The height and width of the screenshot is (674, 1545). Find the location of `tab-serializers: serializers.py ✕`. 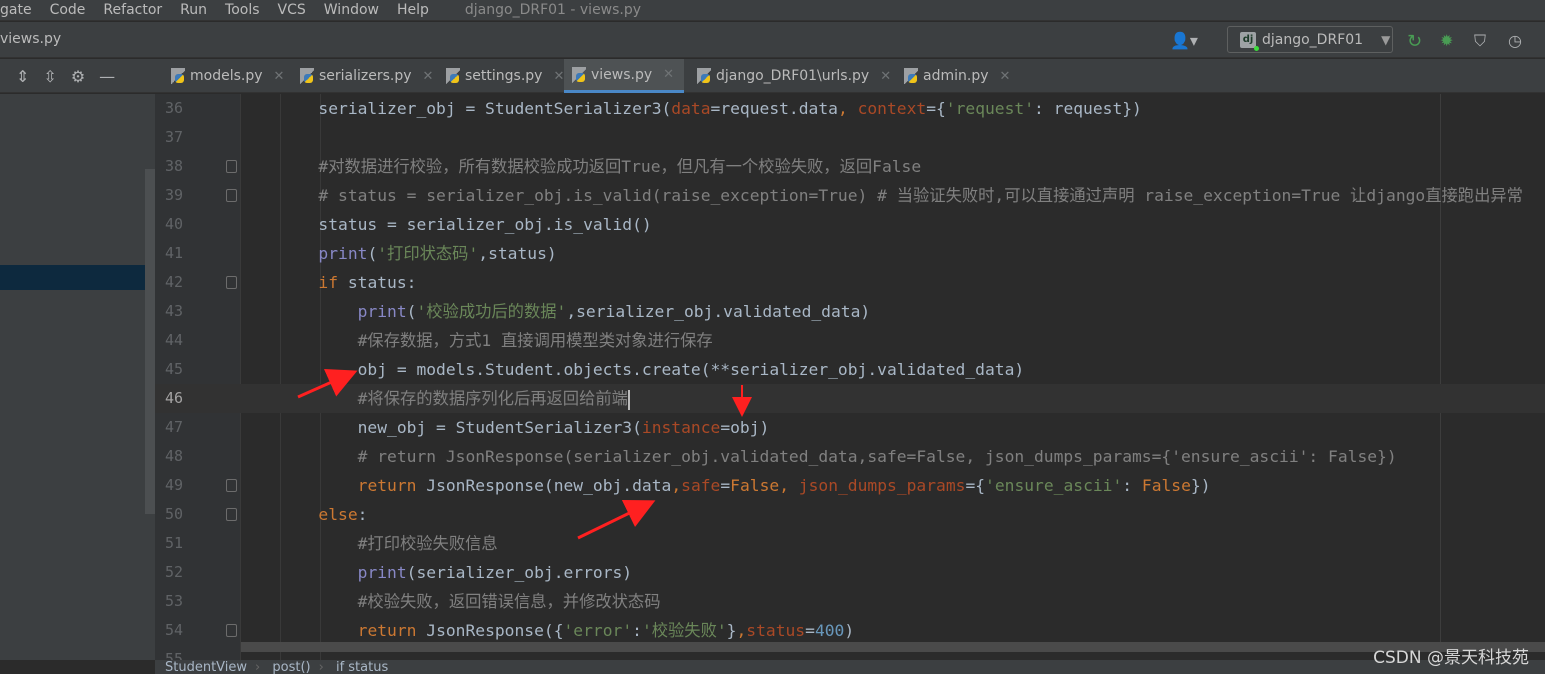

tab-serializers: serializers.py ✕ is located at coordinates (366, 76).